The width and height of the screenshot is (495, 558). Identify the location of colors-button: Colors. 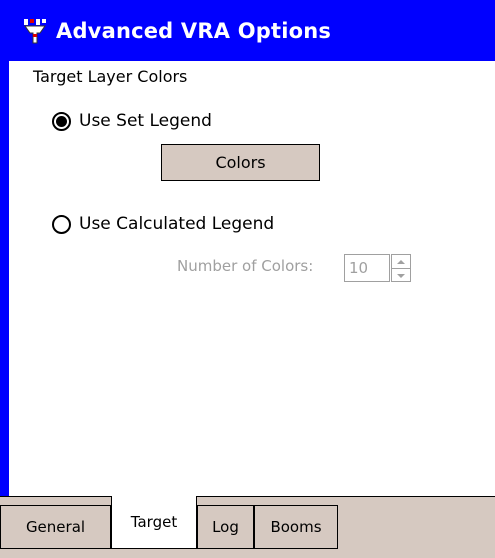
(240, 162).